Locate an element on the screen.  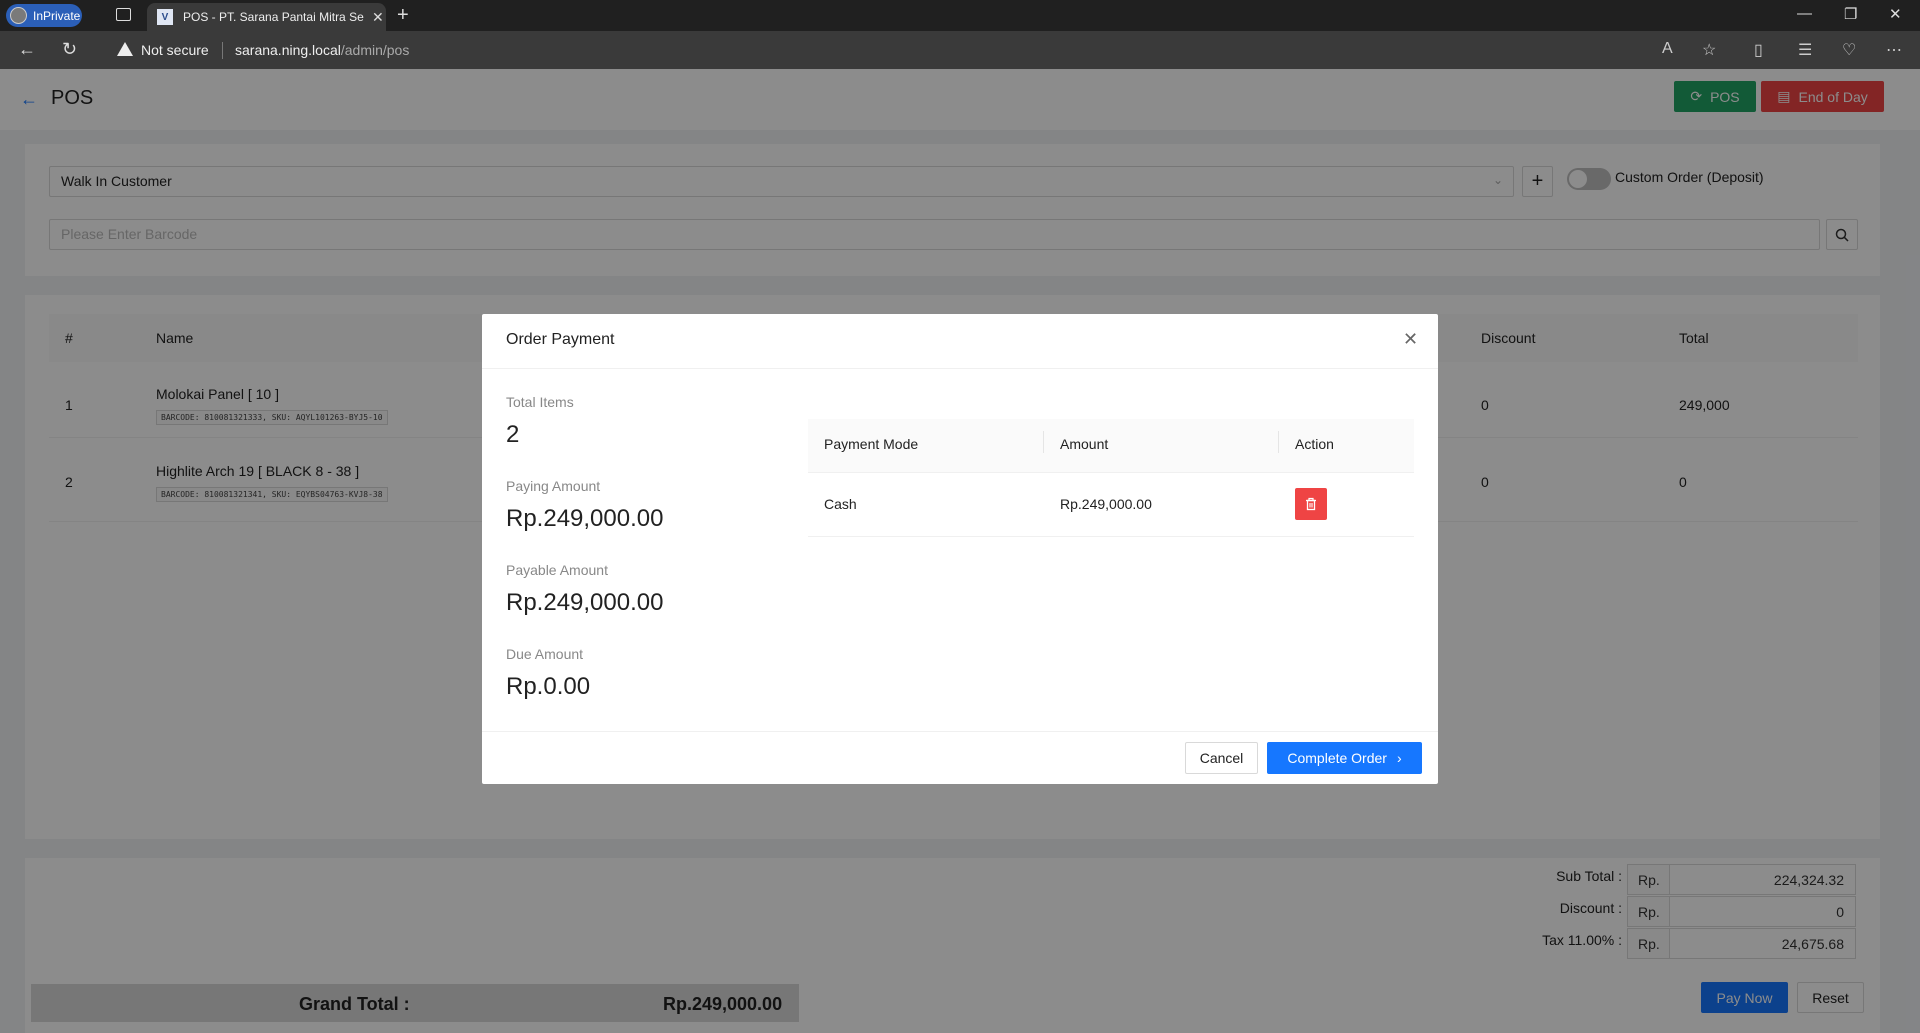
url-field: sarana.ning.local/admin/pos is located at coordinates (322, 50).